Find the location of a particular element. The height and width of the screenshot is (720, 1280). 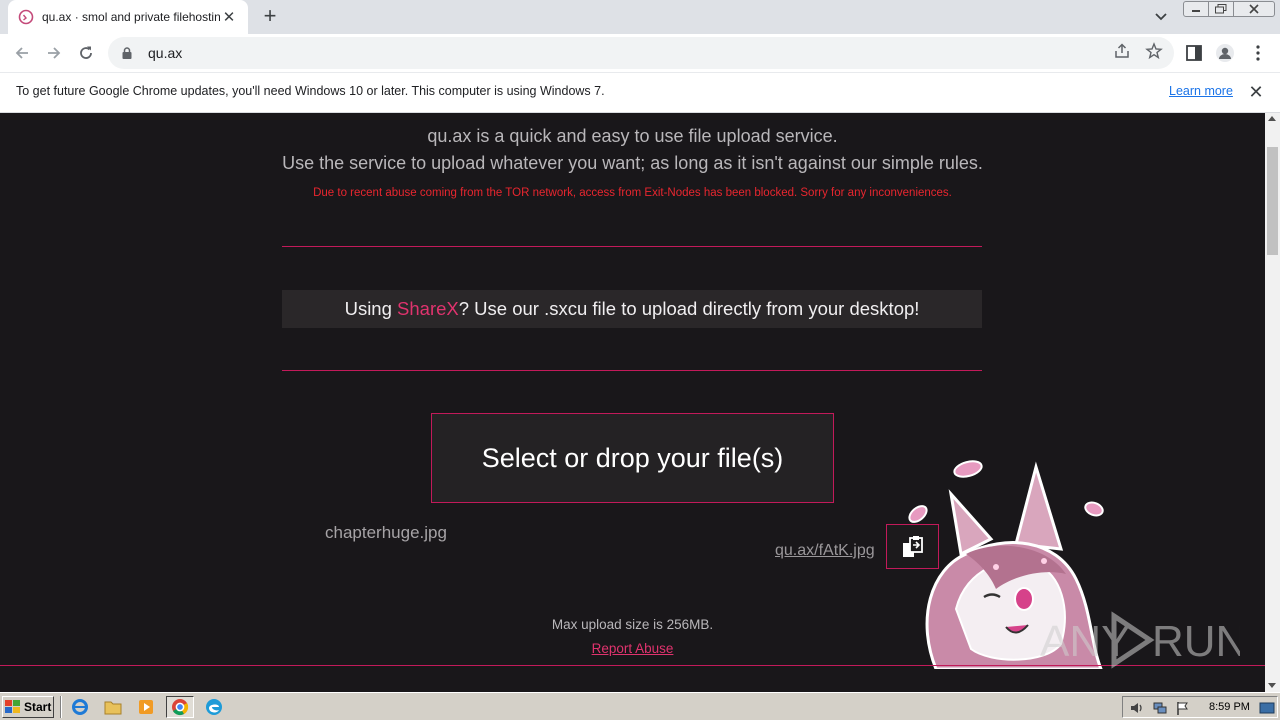

taskbar-media-player-button is located at coordinates (146, 707).